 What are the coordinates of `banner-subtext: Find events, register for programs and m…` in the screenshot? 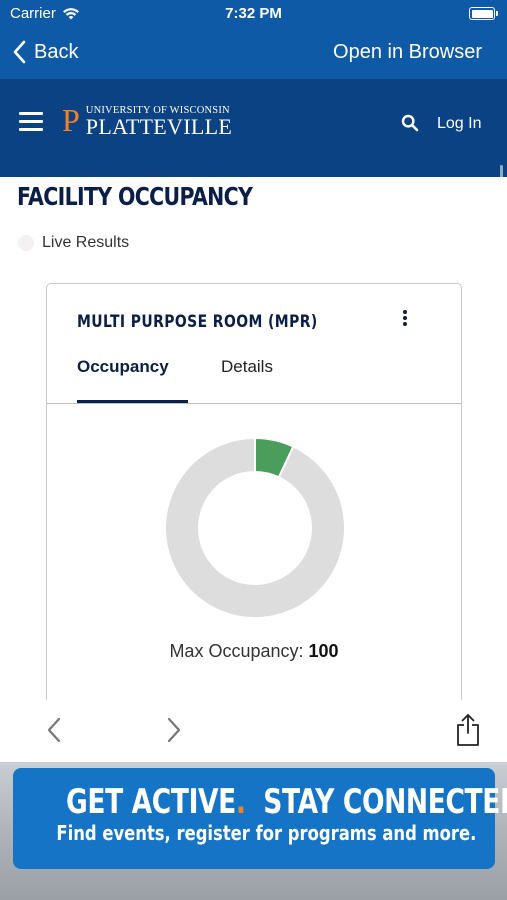 It's located at (266, 833).